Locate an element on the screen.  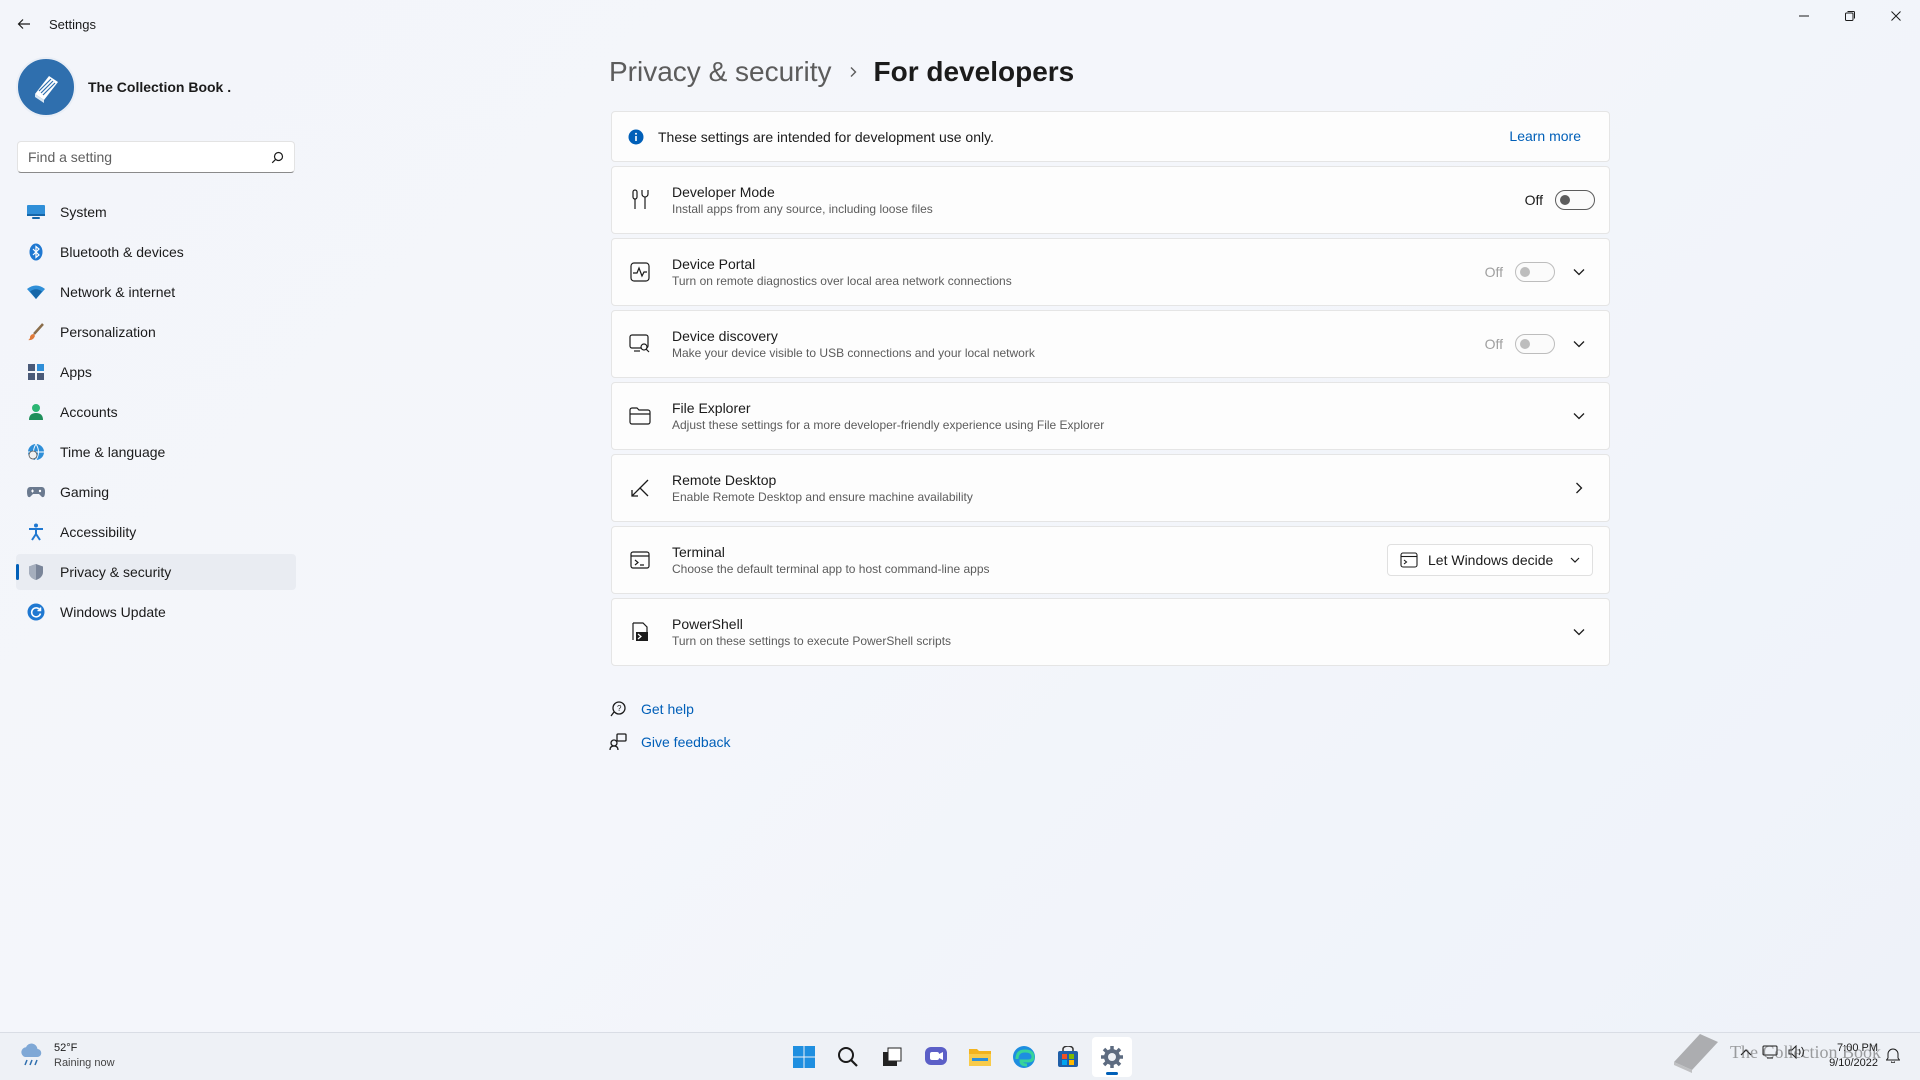
setting-title: Terminal is located at coordinates (698, 552).